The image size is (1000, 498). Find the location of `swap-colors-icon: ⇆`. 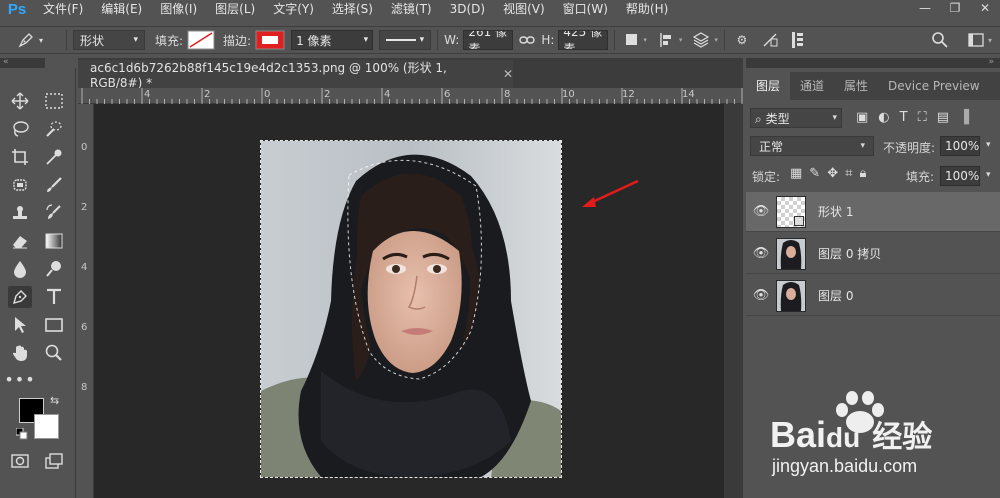

swap-colors-icon: ⇆ is located at coordinates (54, 400).